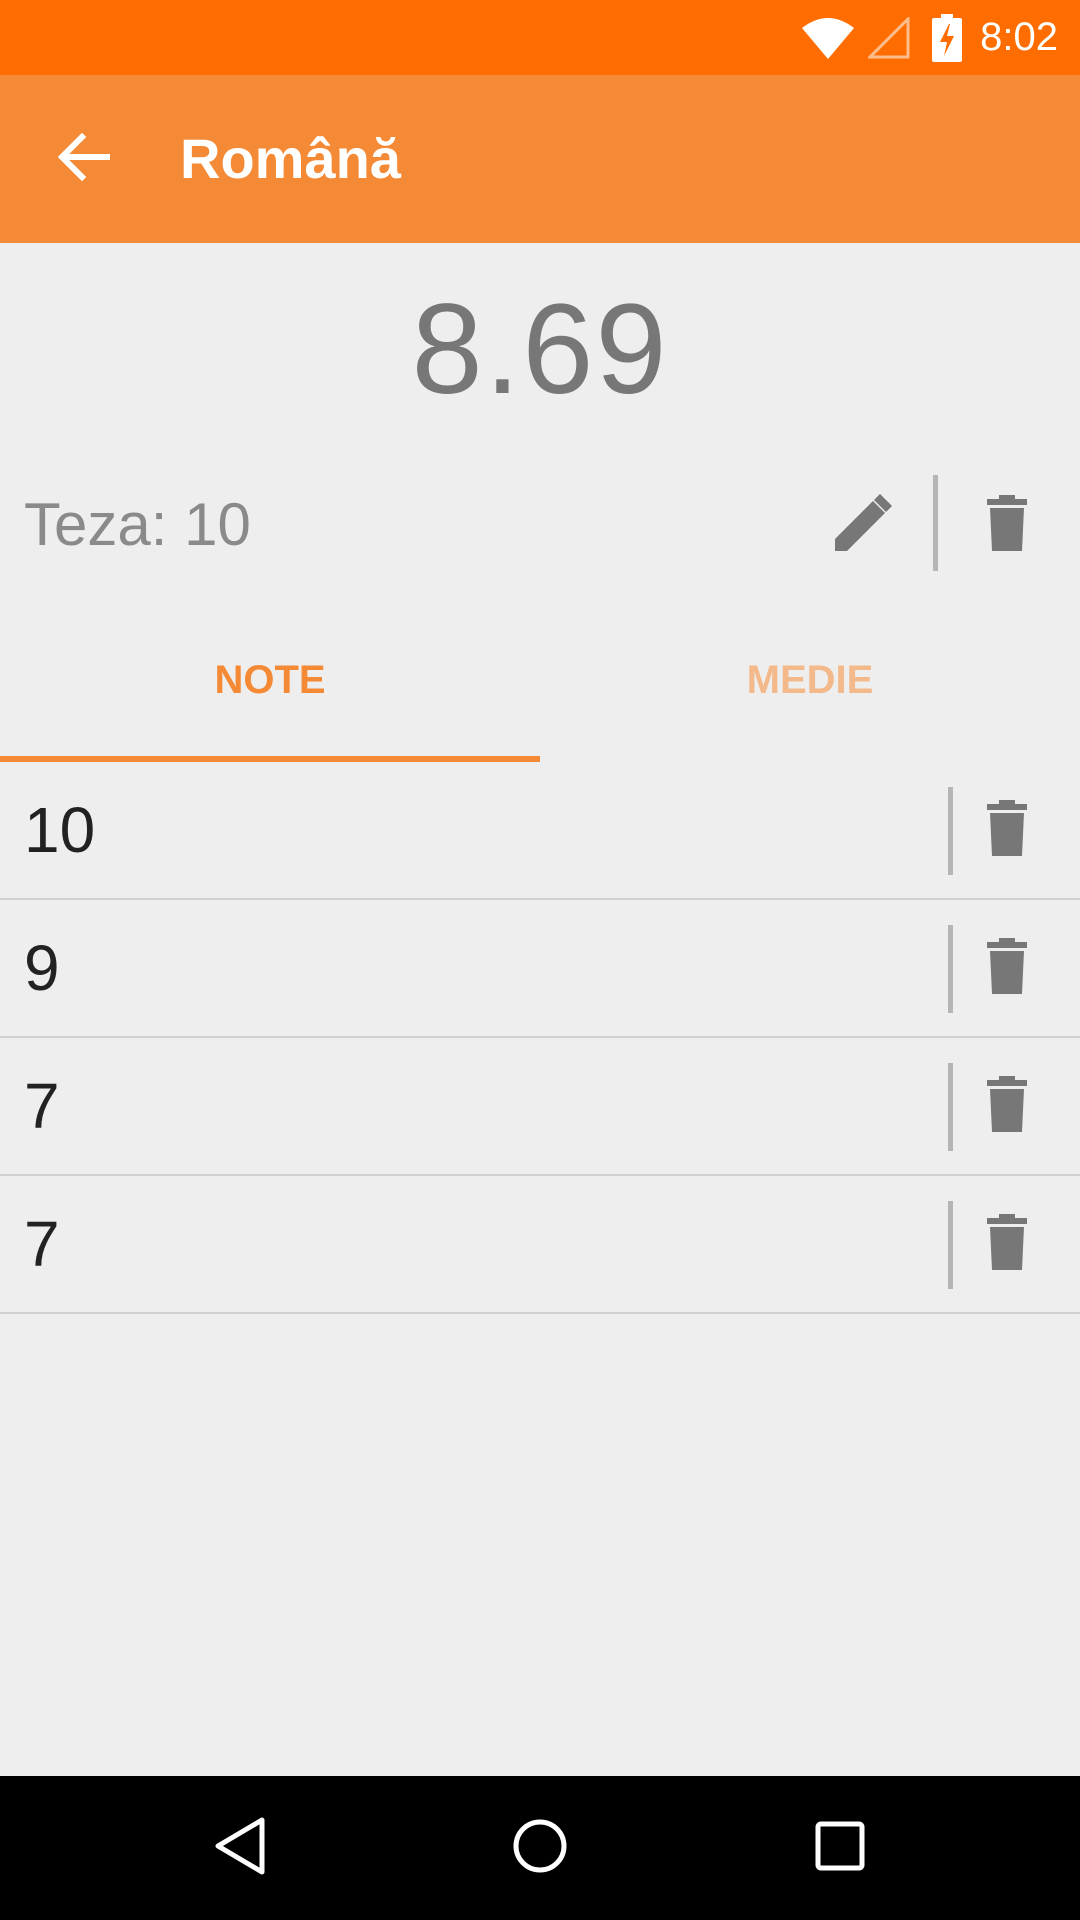 This screenshot has width=1080, height=1920. I want to click on teza-label: Teza: 10, so click(137, 524).